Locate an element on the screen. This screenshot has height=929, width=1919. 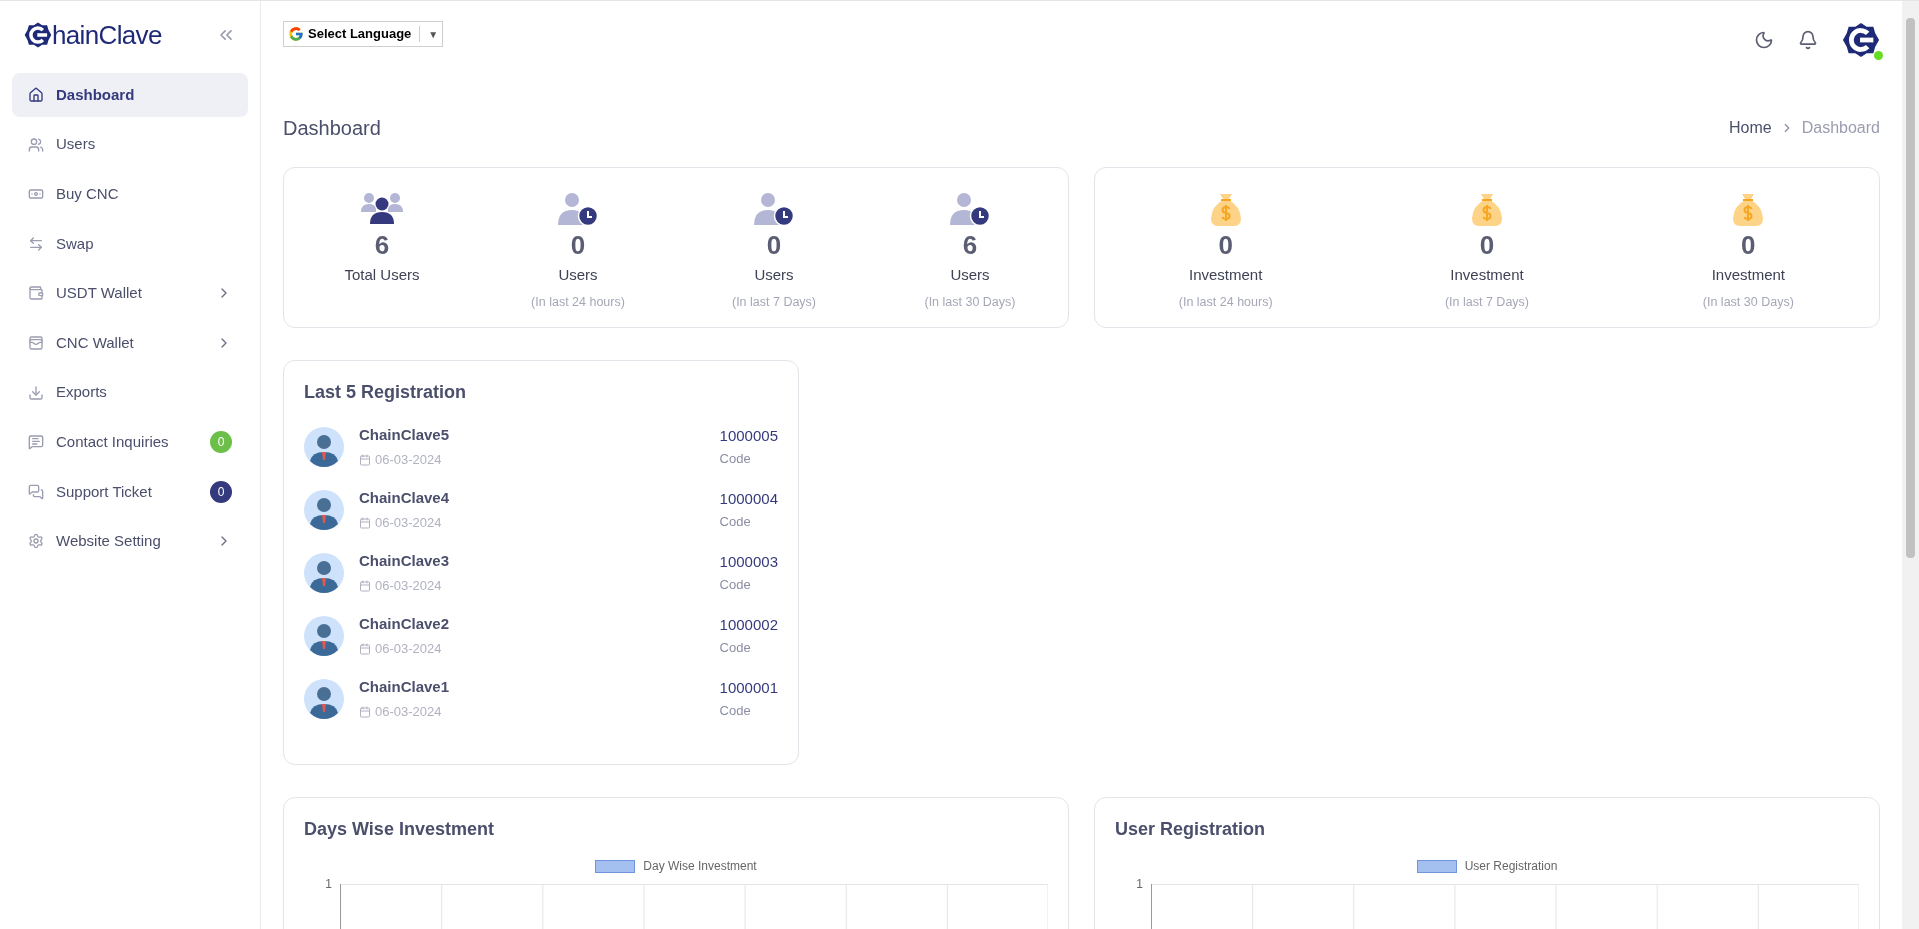
profile-avatar-button is located at coordinates (1861, 40).